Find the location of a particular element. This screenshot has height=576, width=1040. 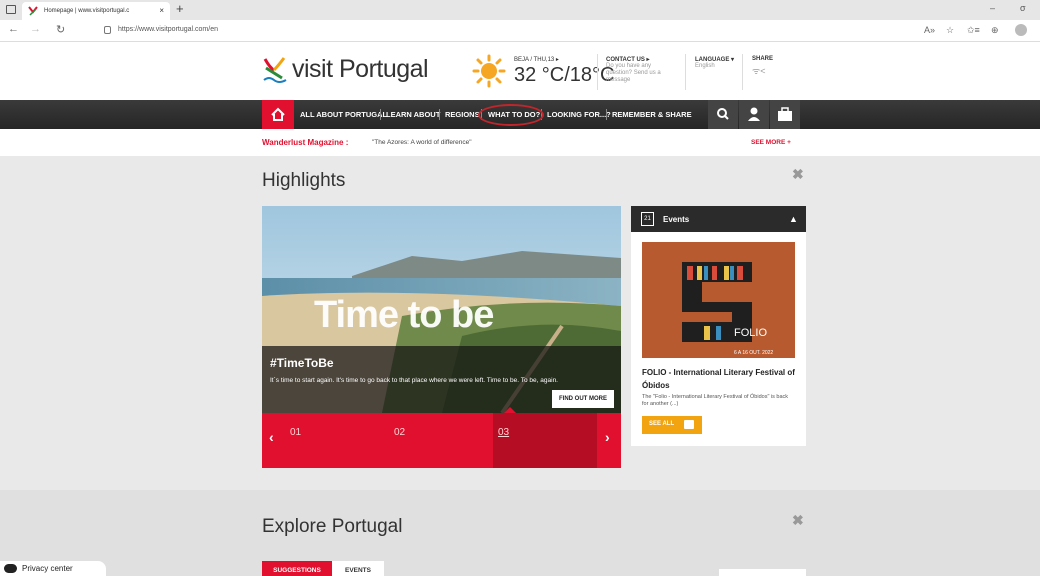

find-out-more-button: FIND OUT MORE is located at coordinates (583, 399).